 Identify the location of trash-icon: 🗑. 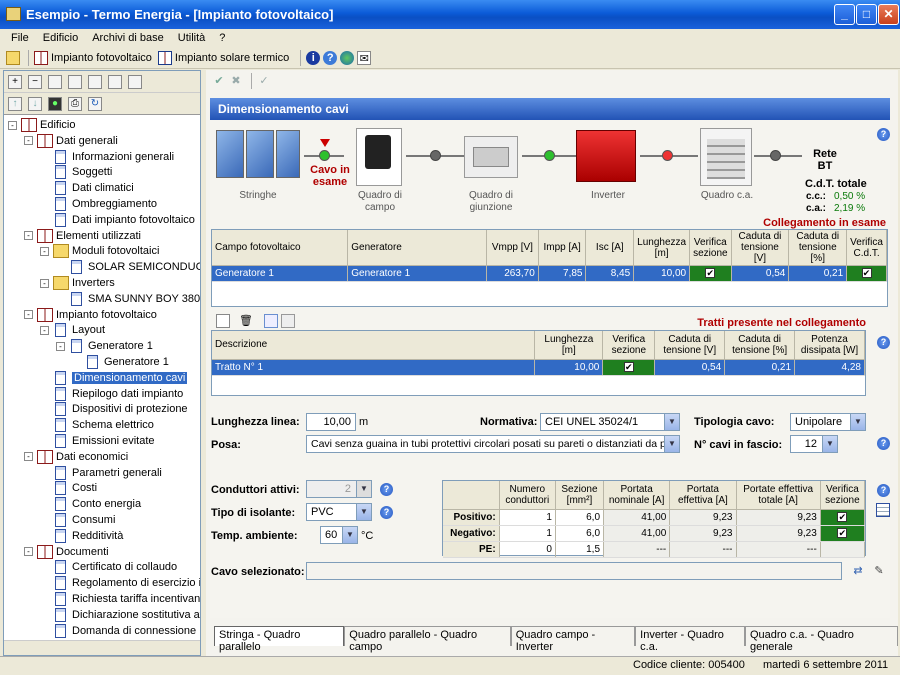
(246, 321).